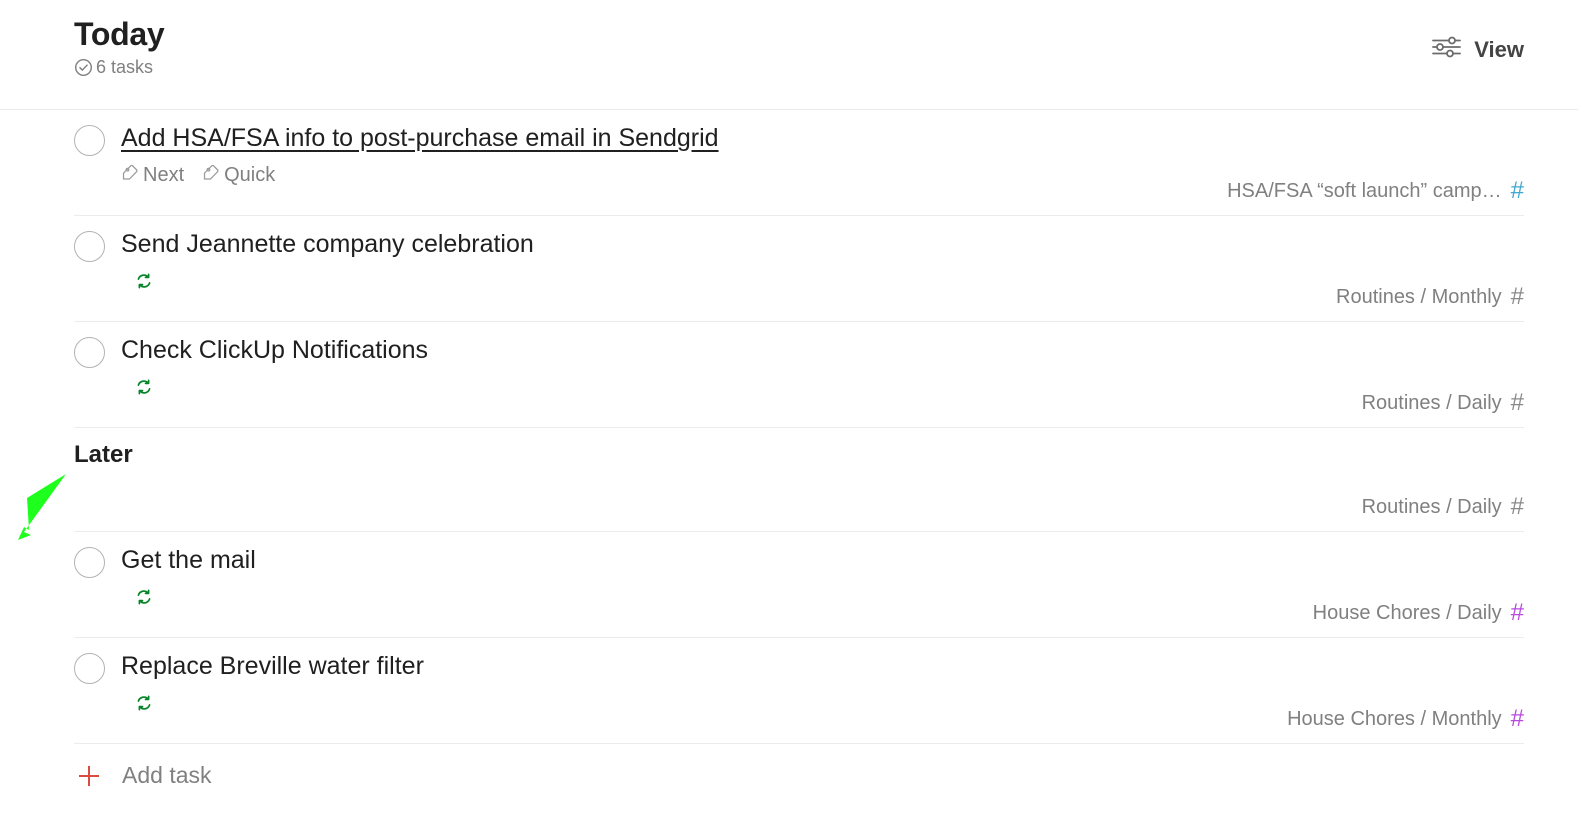 This screenshot has height=826, width=1578. Describe the element at coordinates (799, 771) in the screenshot. I see `add-task-button: Add task` at that location.